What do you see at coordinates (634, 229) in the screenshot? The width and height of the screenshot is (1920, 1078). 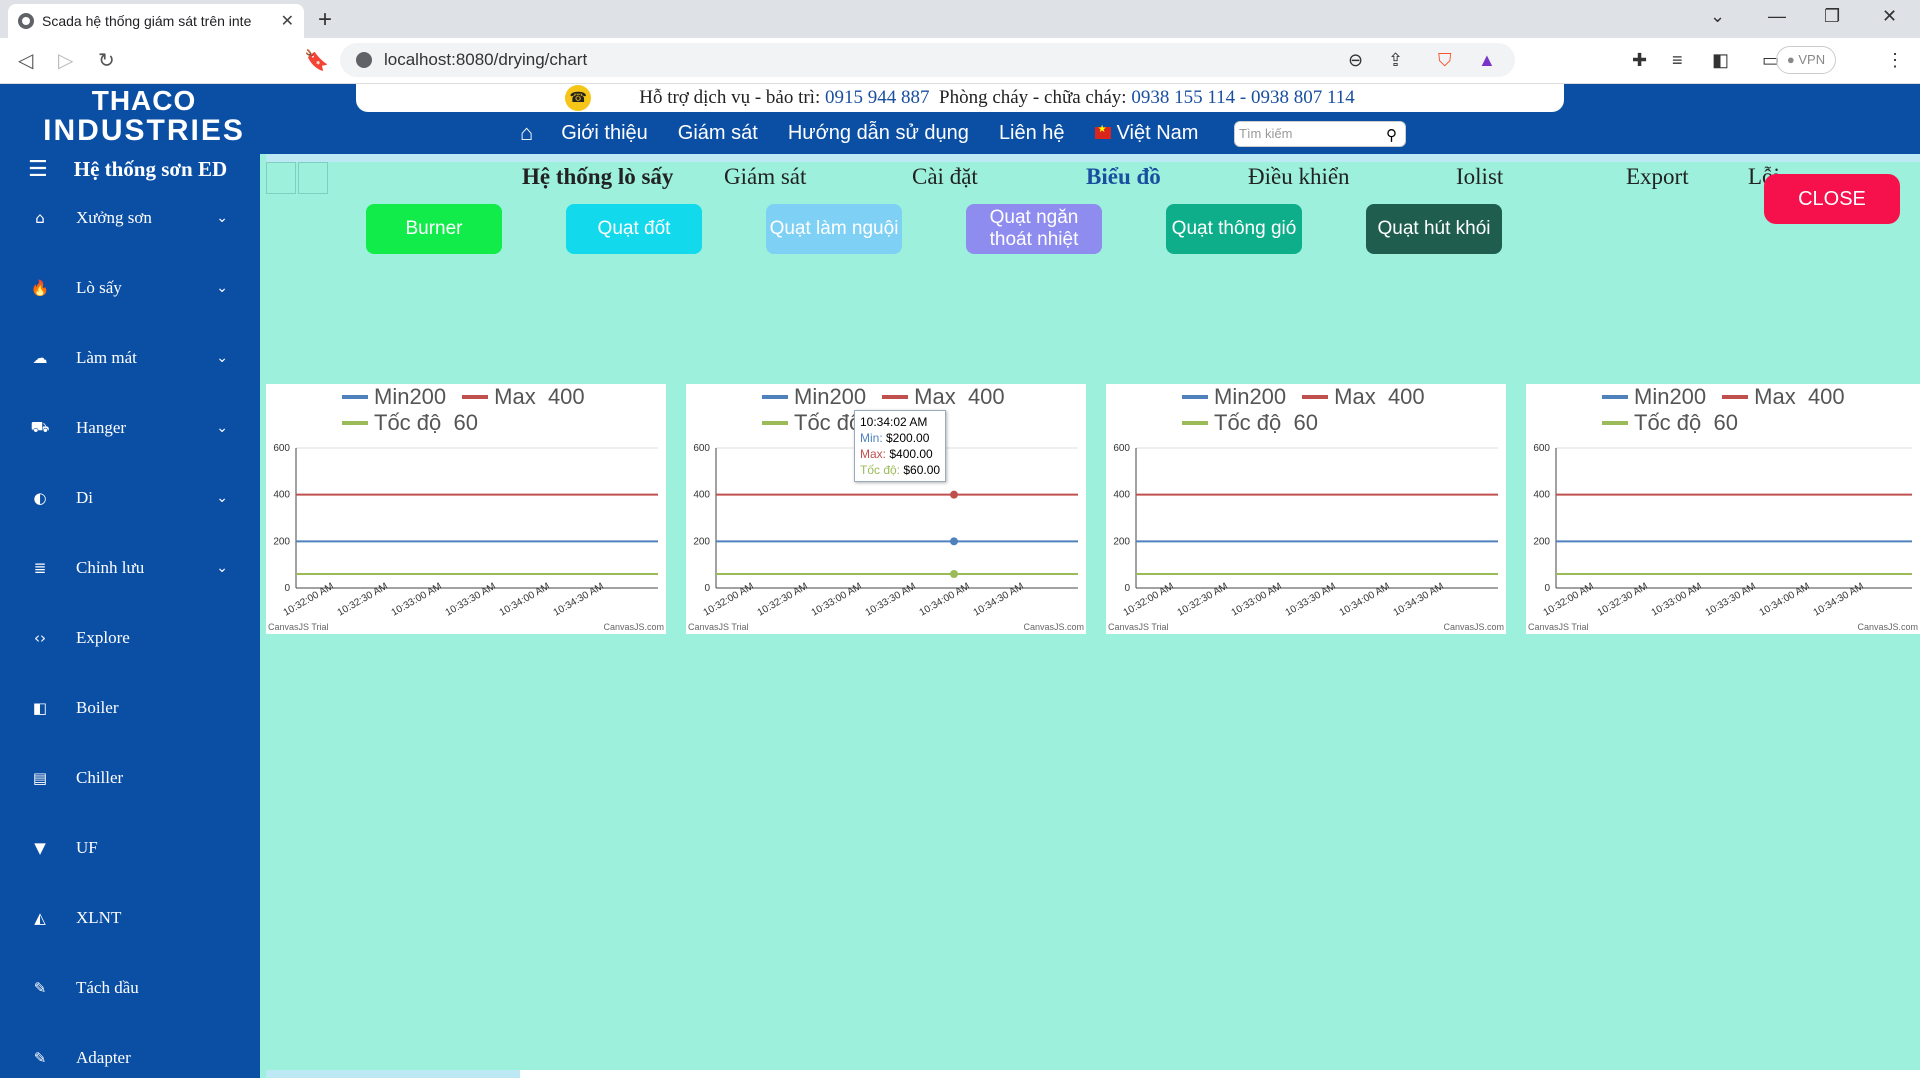 I see `combustion-fan-button: Quạt đốt` at bounding box center [634, 229].